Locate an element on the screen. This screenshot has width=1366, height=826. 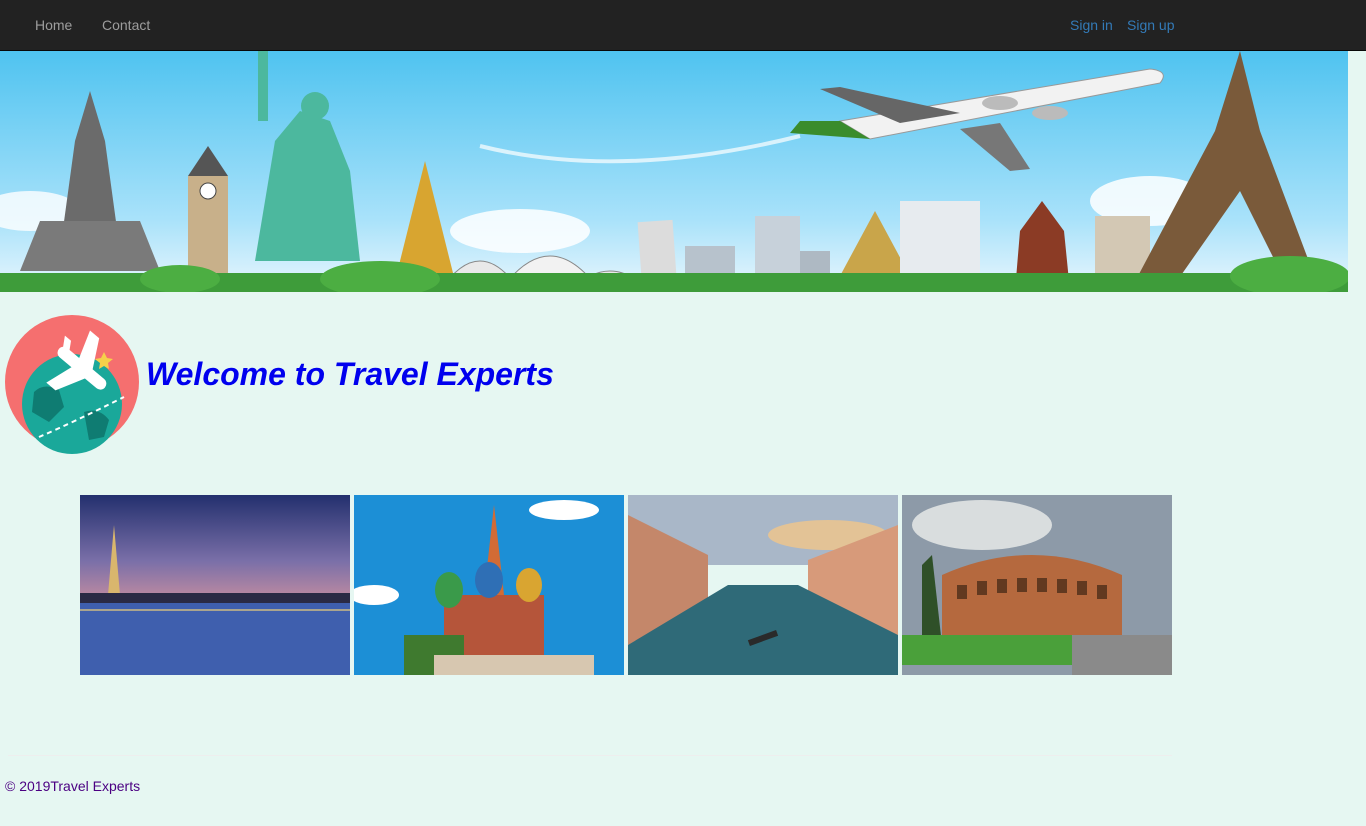
globe-airplane-logo is located at coordinates (72, 383).